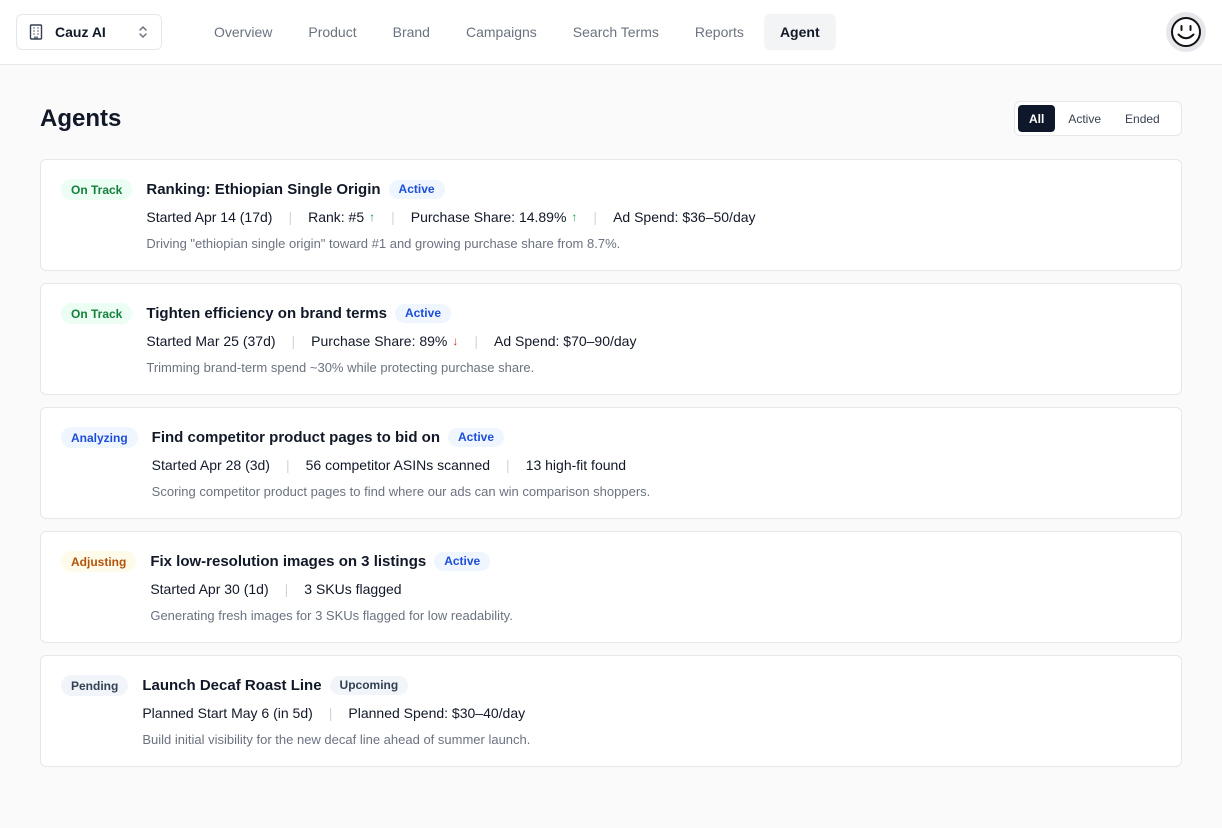 This screenshot has height=828, width=1222. What do you see at coordinates (143, 32) in the screenshot?
I see `chevron-up-down-icon` at bounding box center [143, 32].